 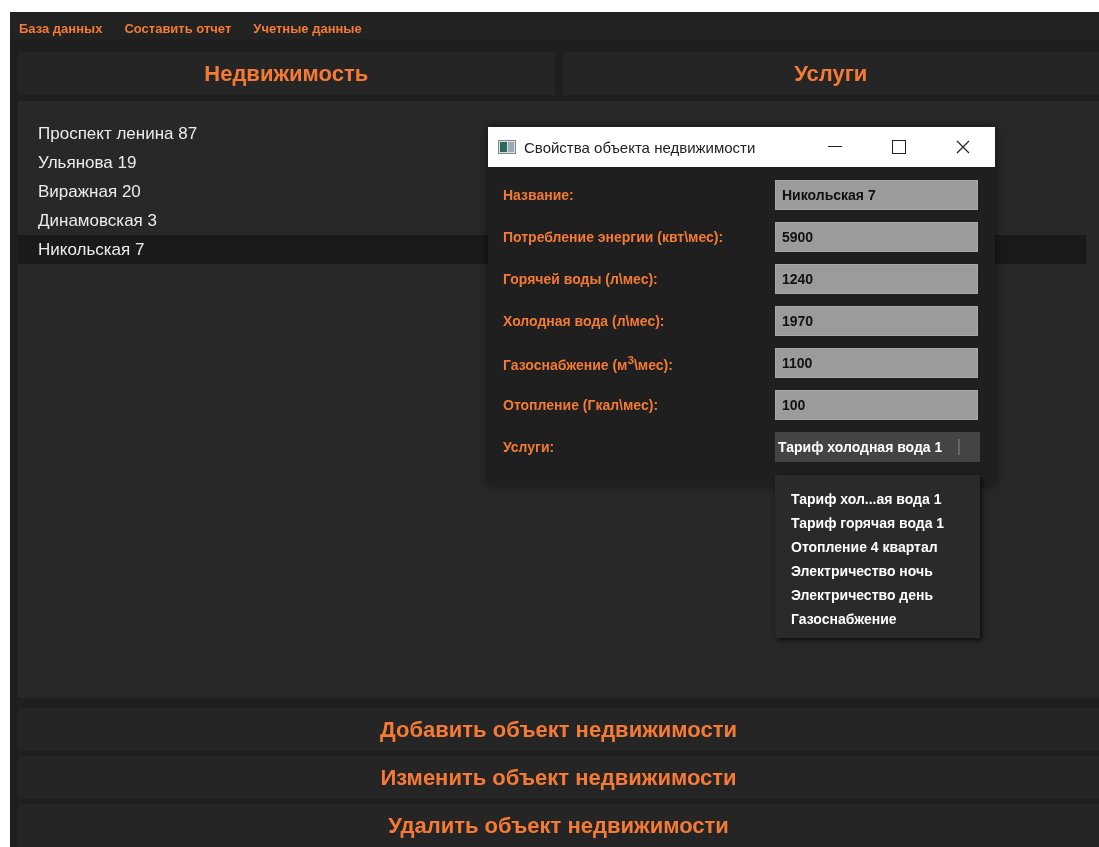 What do you see at coordinates (581, 405) in the screenshot?
I see `field-label: Отопление (Гкал\мес):` at bounding box center [581, 405].